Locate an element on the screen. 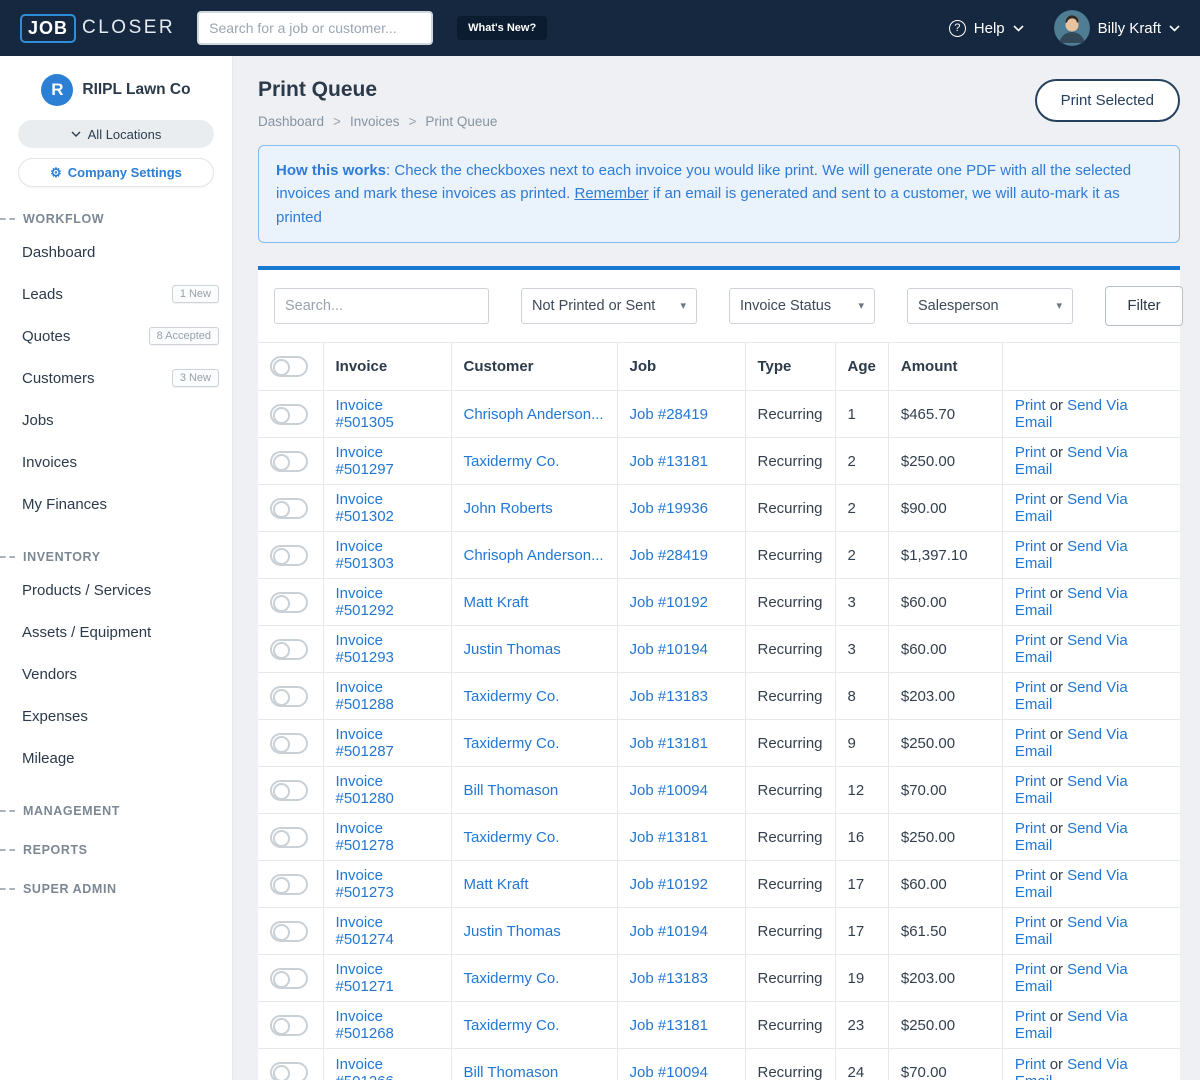 This screenshot has height=1080, width=1200. invoice-link: Invoice #501288 is located at coordinates (365, 696).